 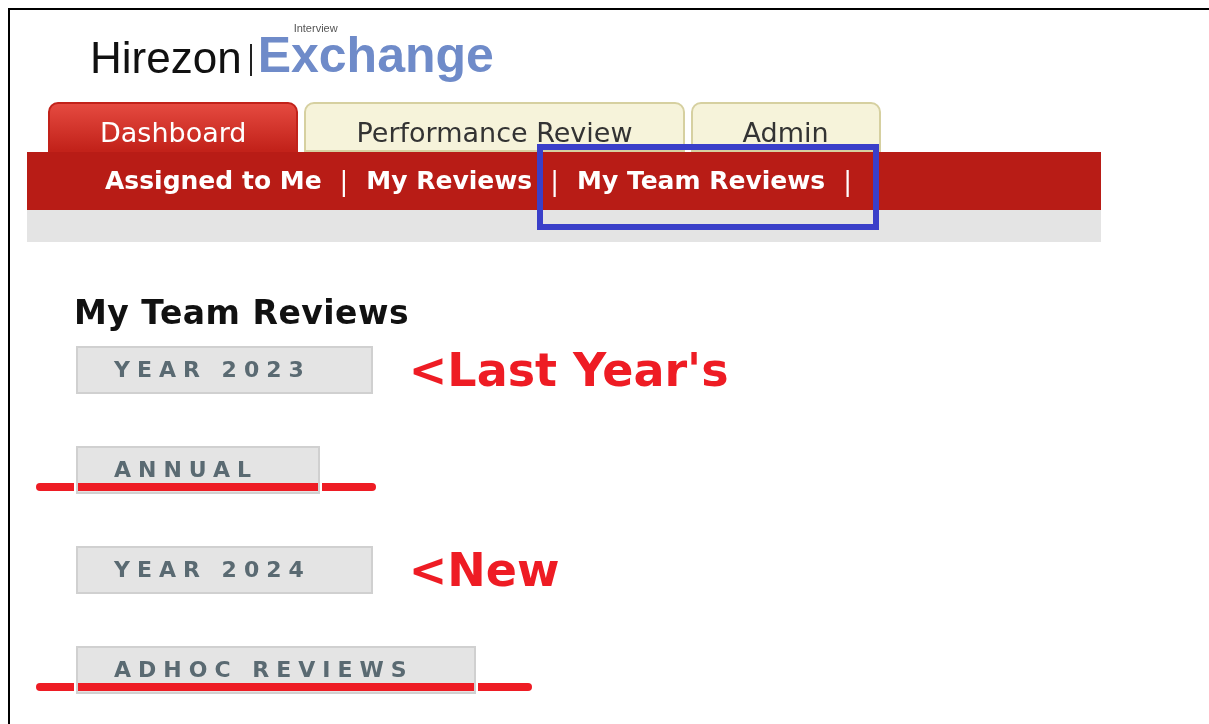 I want to click on subnav-link: My Team Reviews, so click(x=701, y=181).